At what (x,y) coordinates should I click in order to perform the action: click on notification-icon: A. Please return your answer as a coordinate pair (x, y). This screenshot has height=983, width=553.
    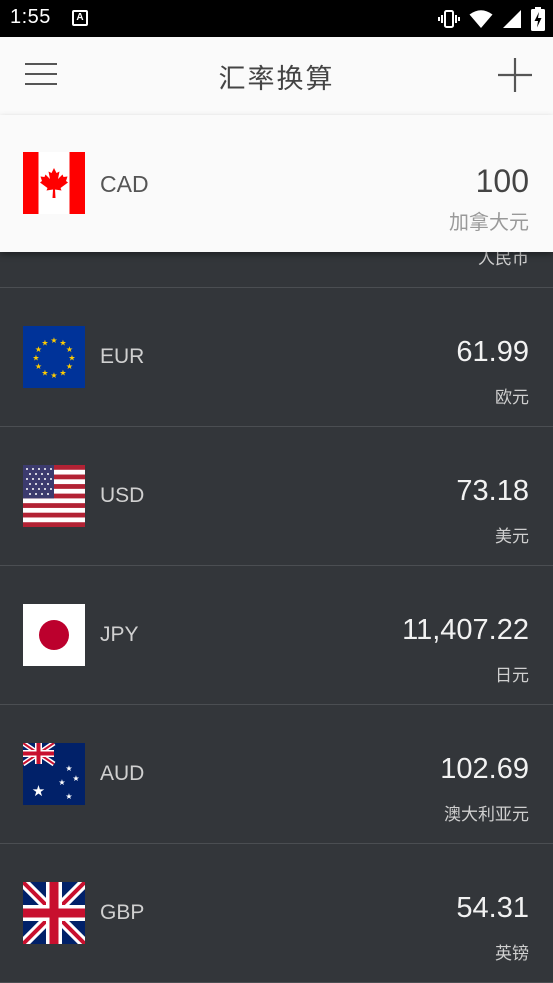
    Looking at the image, I should click on (80, 18).